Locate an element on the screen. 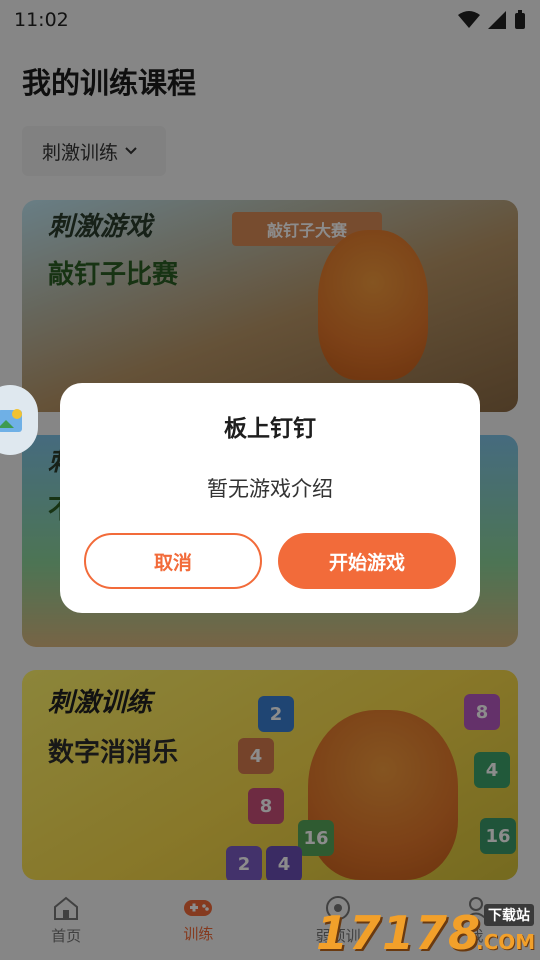 The height and width of the screenshot is (960, 540). image-icon is located at coordinates (11, 420).